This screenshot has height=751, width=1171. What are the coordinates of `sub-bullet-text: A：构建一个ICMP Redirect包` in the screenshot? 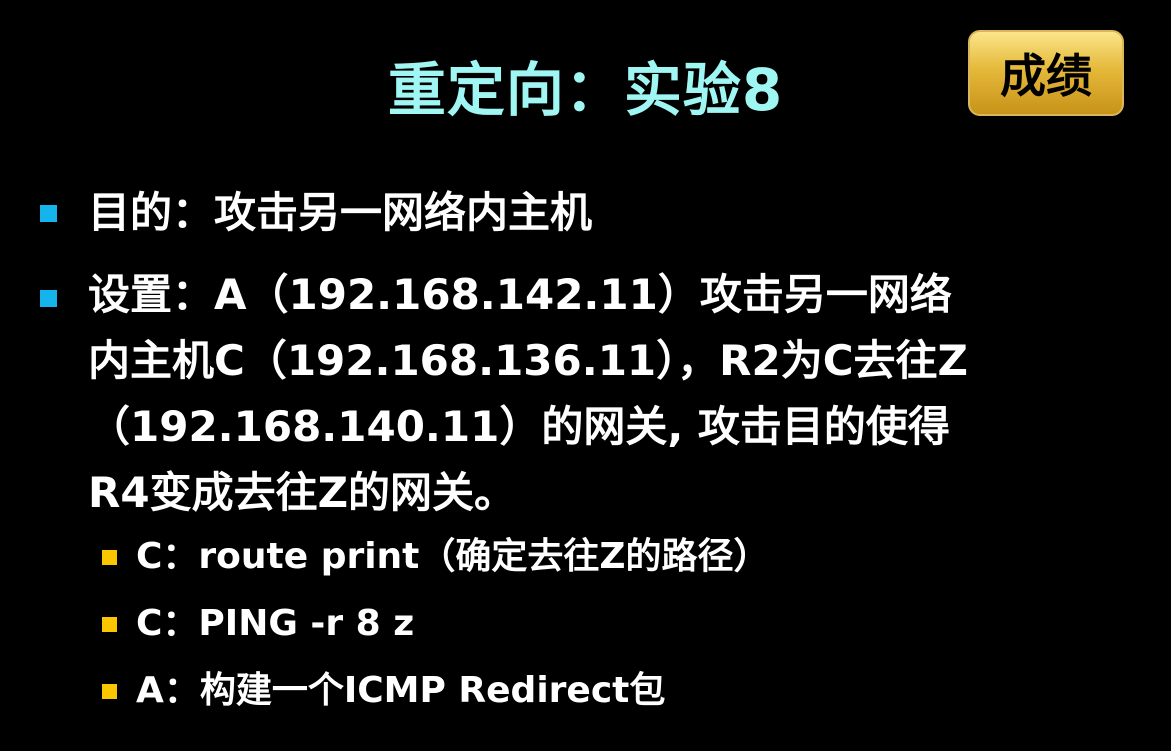 It's located at (401, 690).